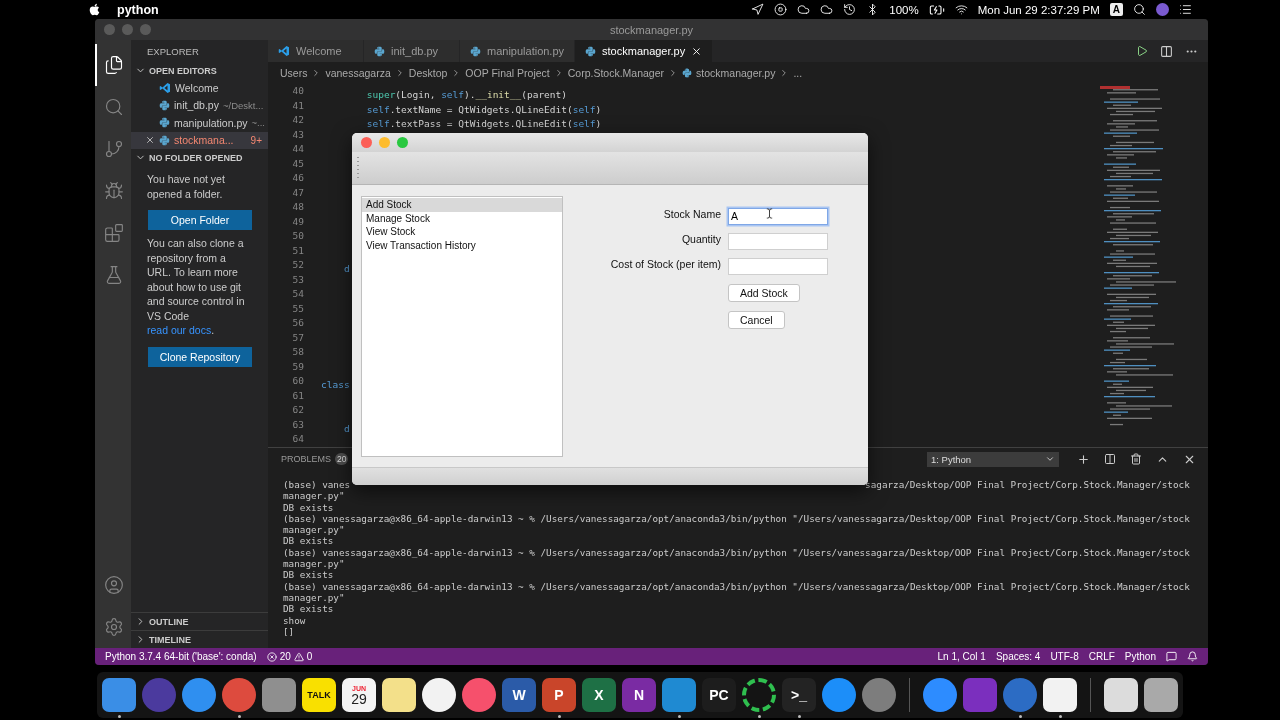  I want to click on menu-icon, so click(1185, 9).